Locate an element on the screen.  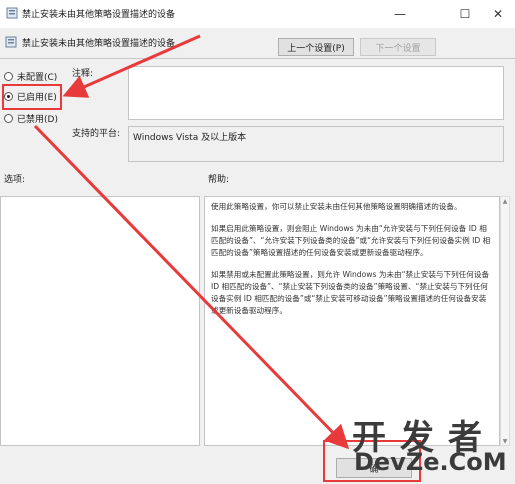
watermark: 开发者 DevZe.CoM is located at coordinates (432, 447).